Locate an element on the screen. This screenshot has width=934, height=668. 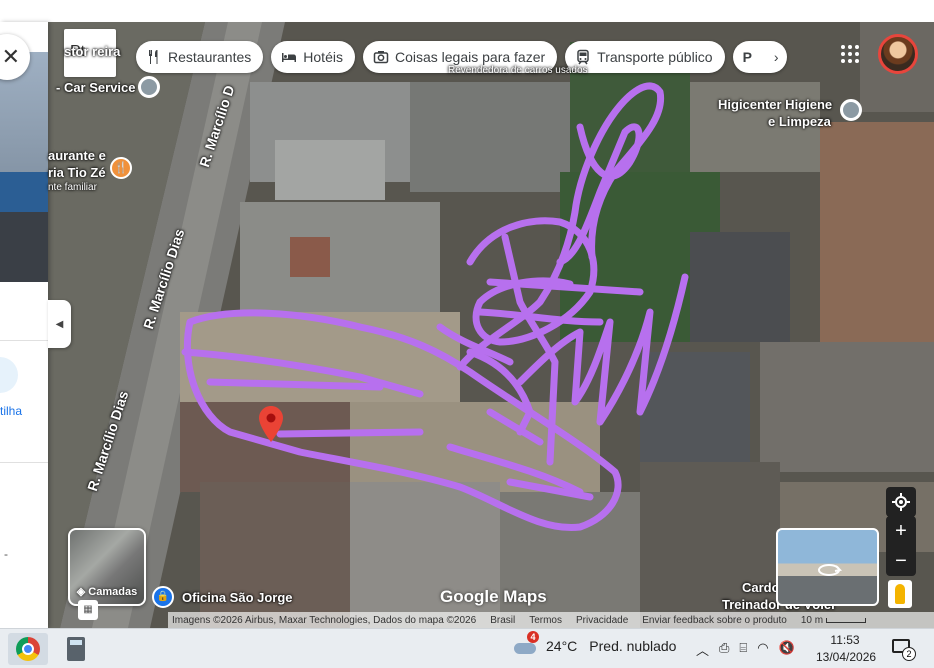
calculator-icon is located at coordinates (76, 649).